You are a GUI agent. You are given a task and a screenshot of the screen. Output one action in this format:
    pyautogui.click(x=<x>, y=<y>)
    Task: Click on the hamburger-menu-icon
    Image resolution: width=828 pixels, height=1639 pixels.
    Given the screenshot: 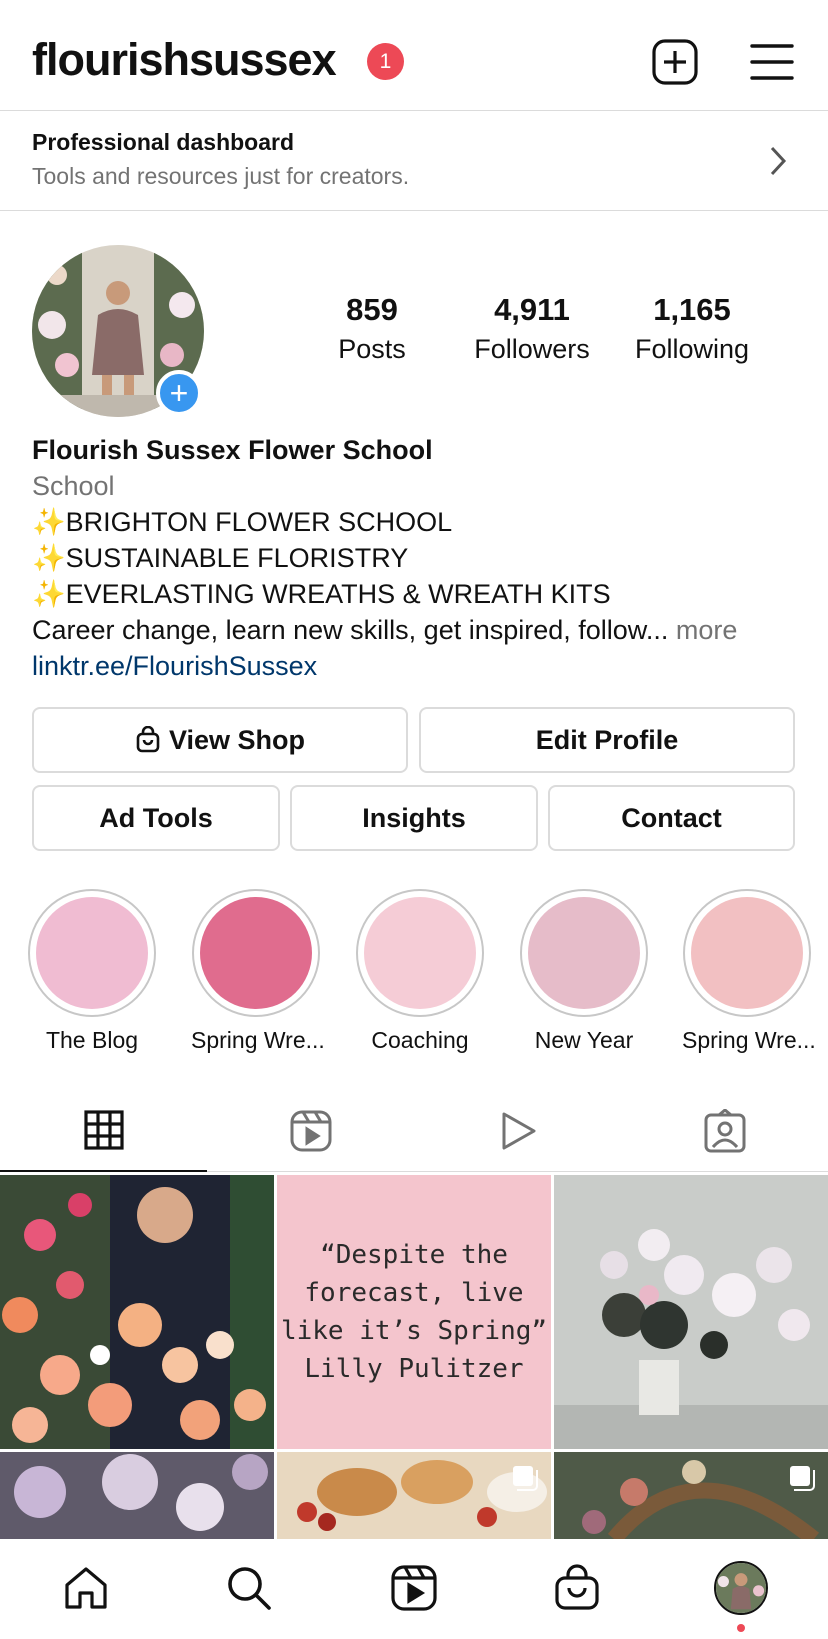 What is the action you would take?
    pyautogui.click(x=772, y=62)
    